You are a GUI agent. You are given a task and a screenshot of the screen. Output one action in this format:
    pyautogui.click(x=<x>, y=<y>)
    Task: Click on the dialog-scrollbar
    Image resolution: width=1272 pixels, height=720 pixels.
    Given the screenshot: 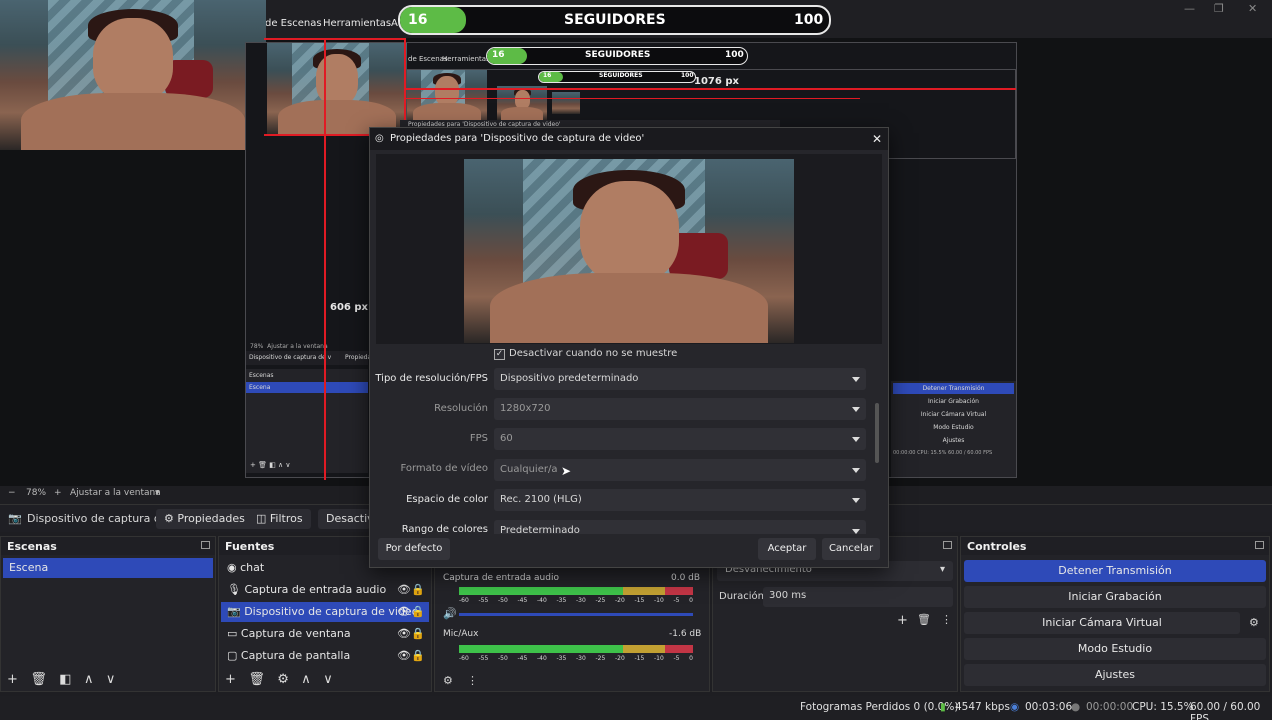 What is the action you would take?
    pyautogui.click(x=877, y=433)
    